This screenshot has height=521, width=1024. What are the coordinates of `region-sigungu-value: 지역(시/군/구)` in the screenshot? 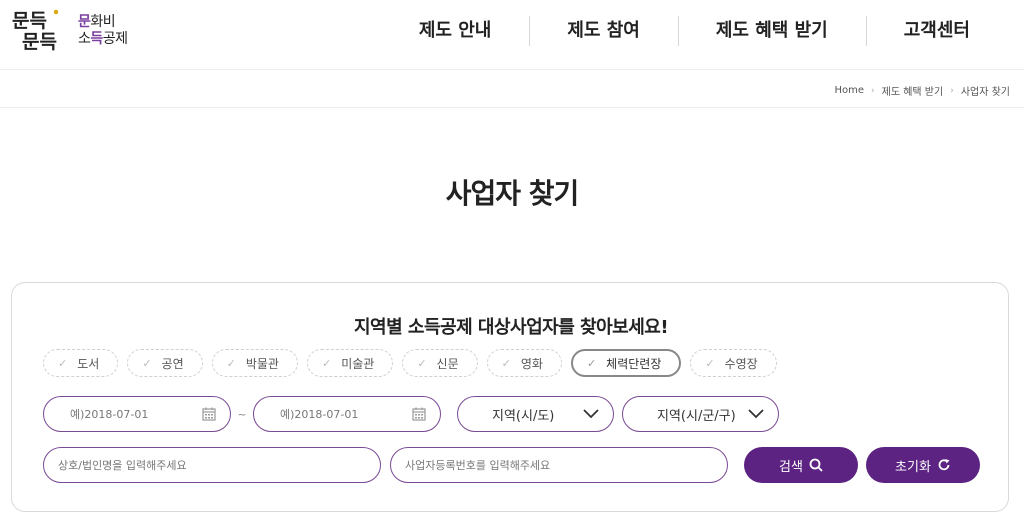 It's located at (696, 416).